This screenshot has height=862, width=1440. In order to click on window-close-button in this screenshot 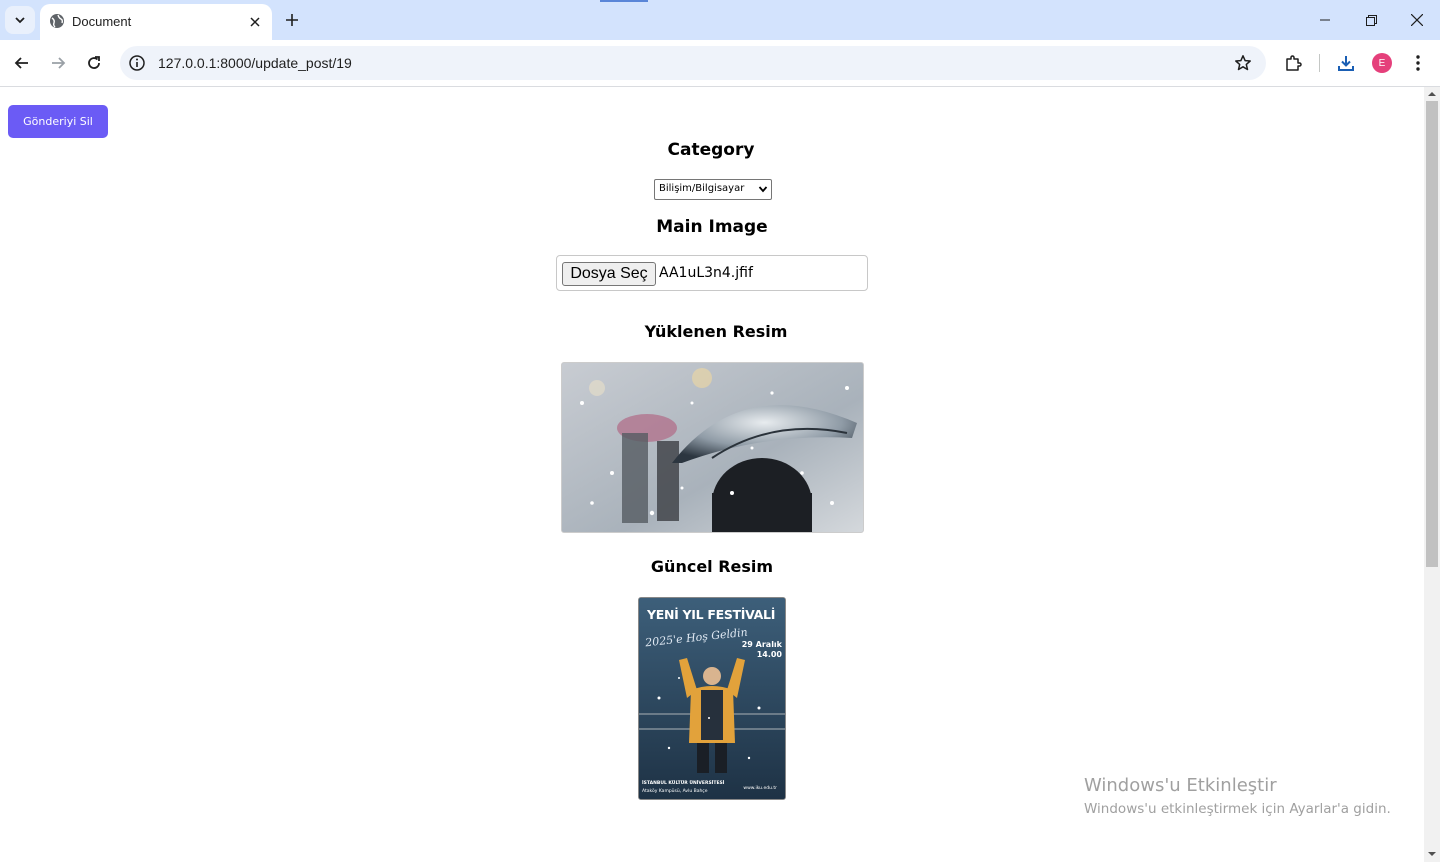, I will do `click(1417, 20)`.